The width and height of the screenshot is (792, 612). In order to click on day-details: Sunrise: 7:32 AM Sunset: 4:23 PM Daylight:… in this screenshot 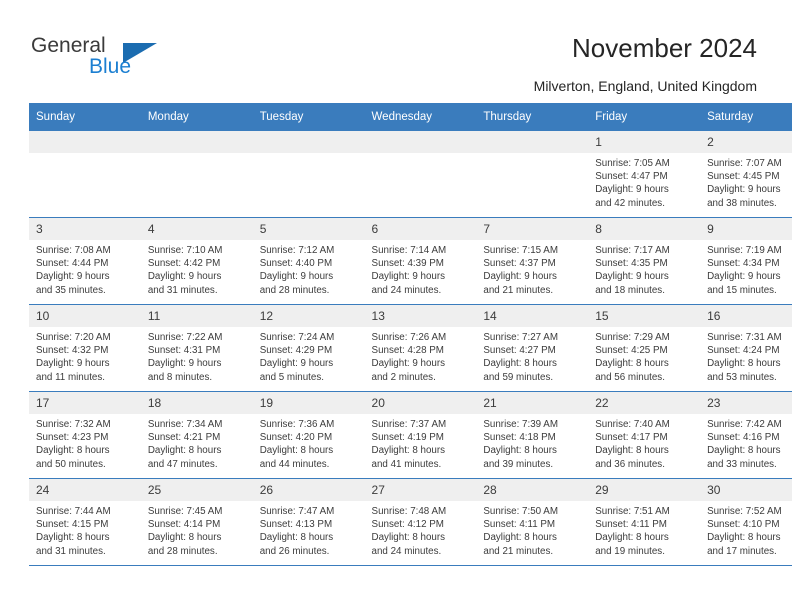, I will do `click(85, 442)`.